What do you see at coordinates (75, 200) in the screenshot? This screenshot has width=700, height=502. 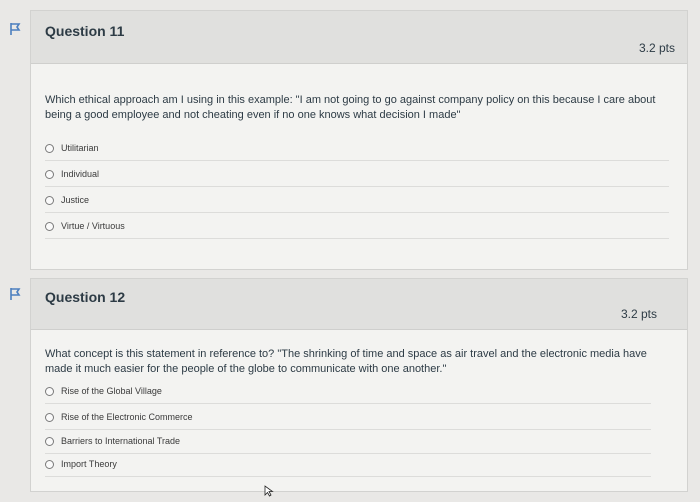 I see `answer-label: Justice` at bounding box center [75, 200].